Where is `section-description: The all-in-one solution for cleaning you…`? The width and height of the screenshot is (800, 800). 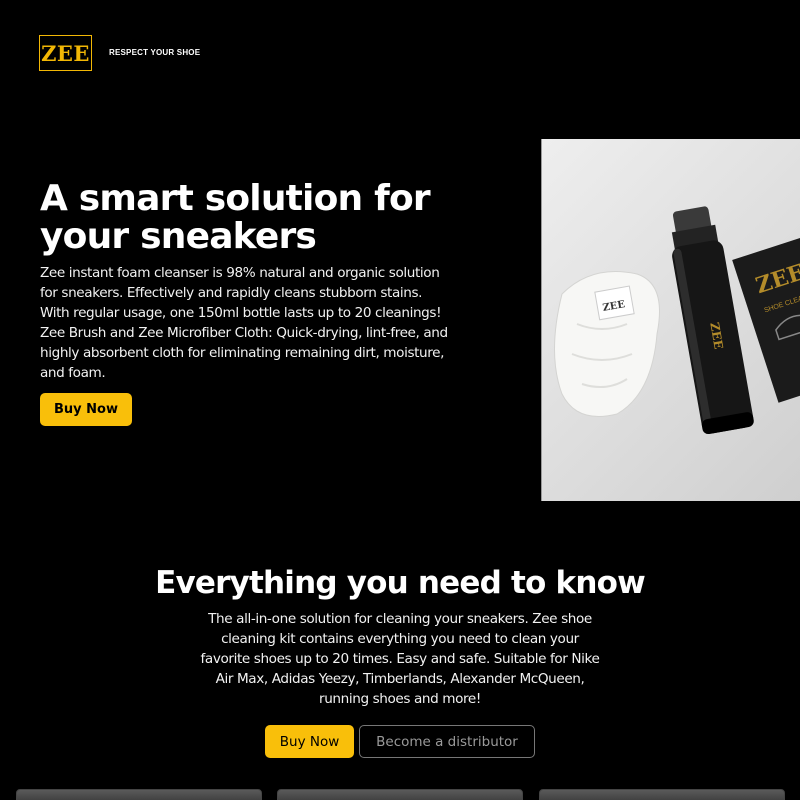
section-description: The all-in-one solution for cleaning you… is located at coordinates (400, 659).